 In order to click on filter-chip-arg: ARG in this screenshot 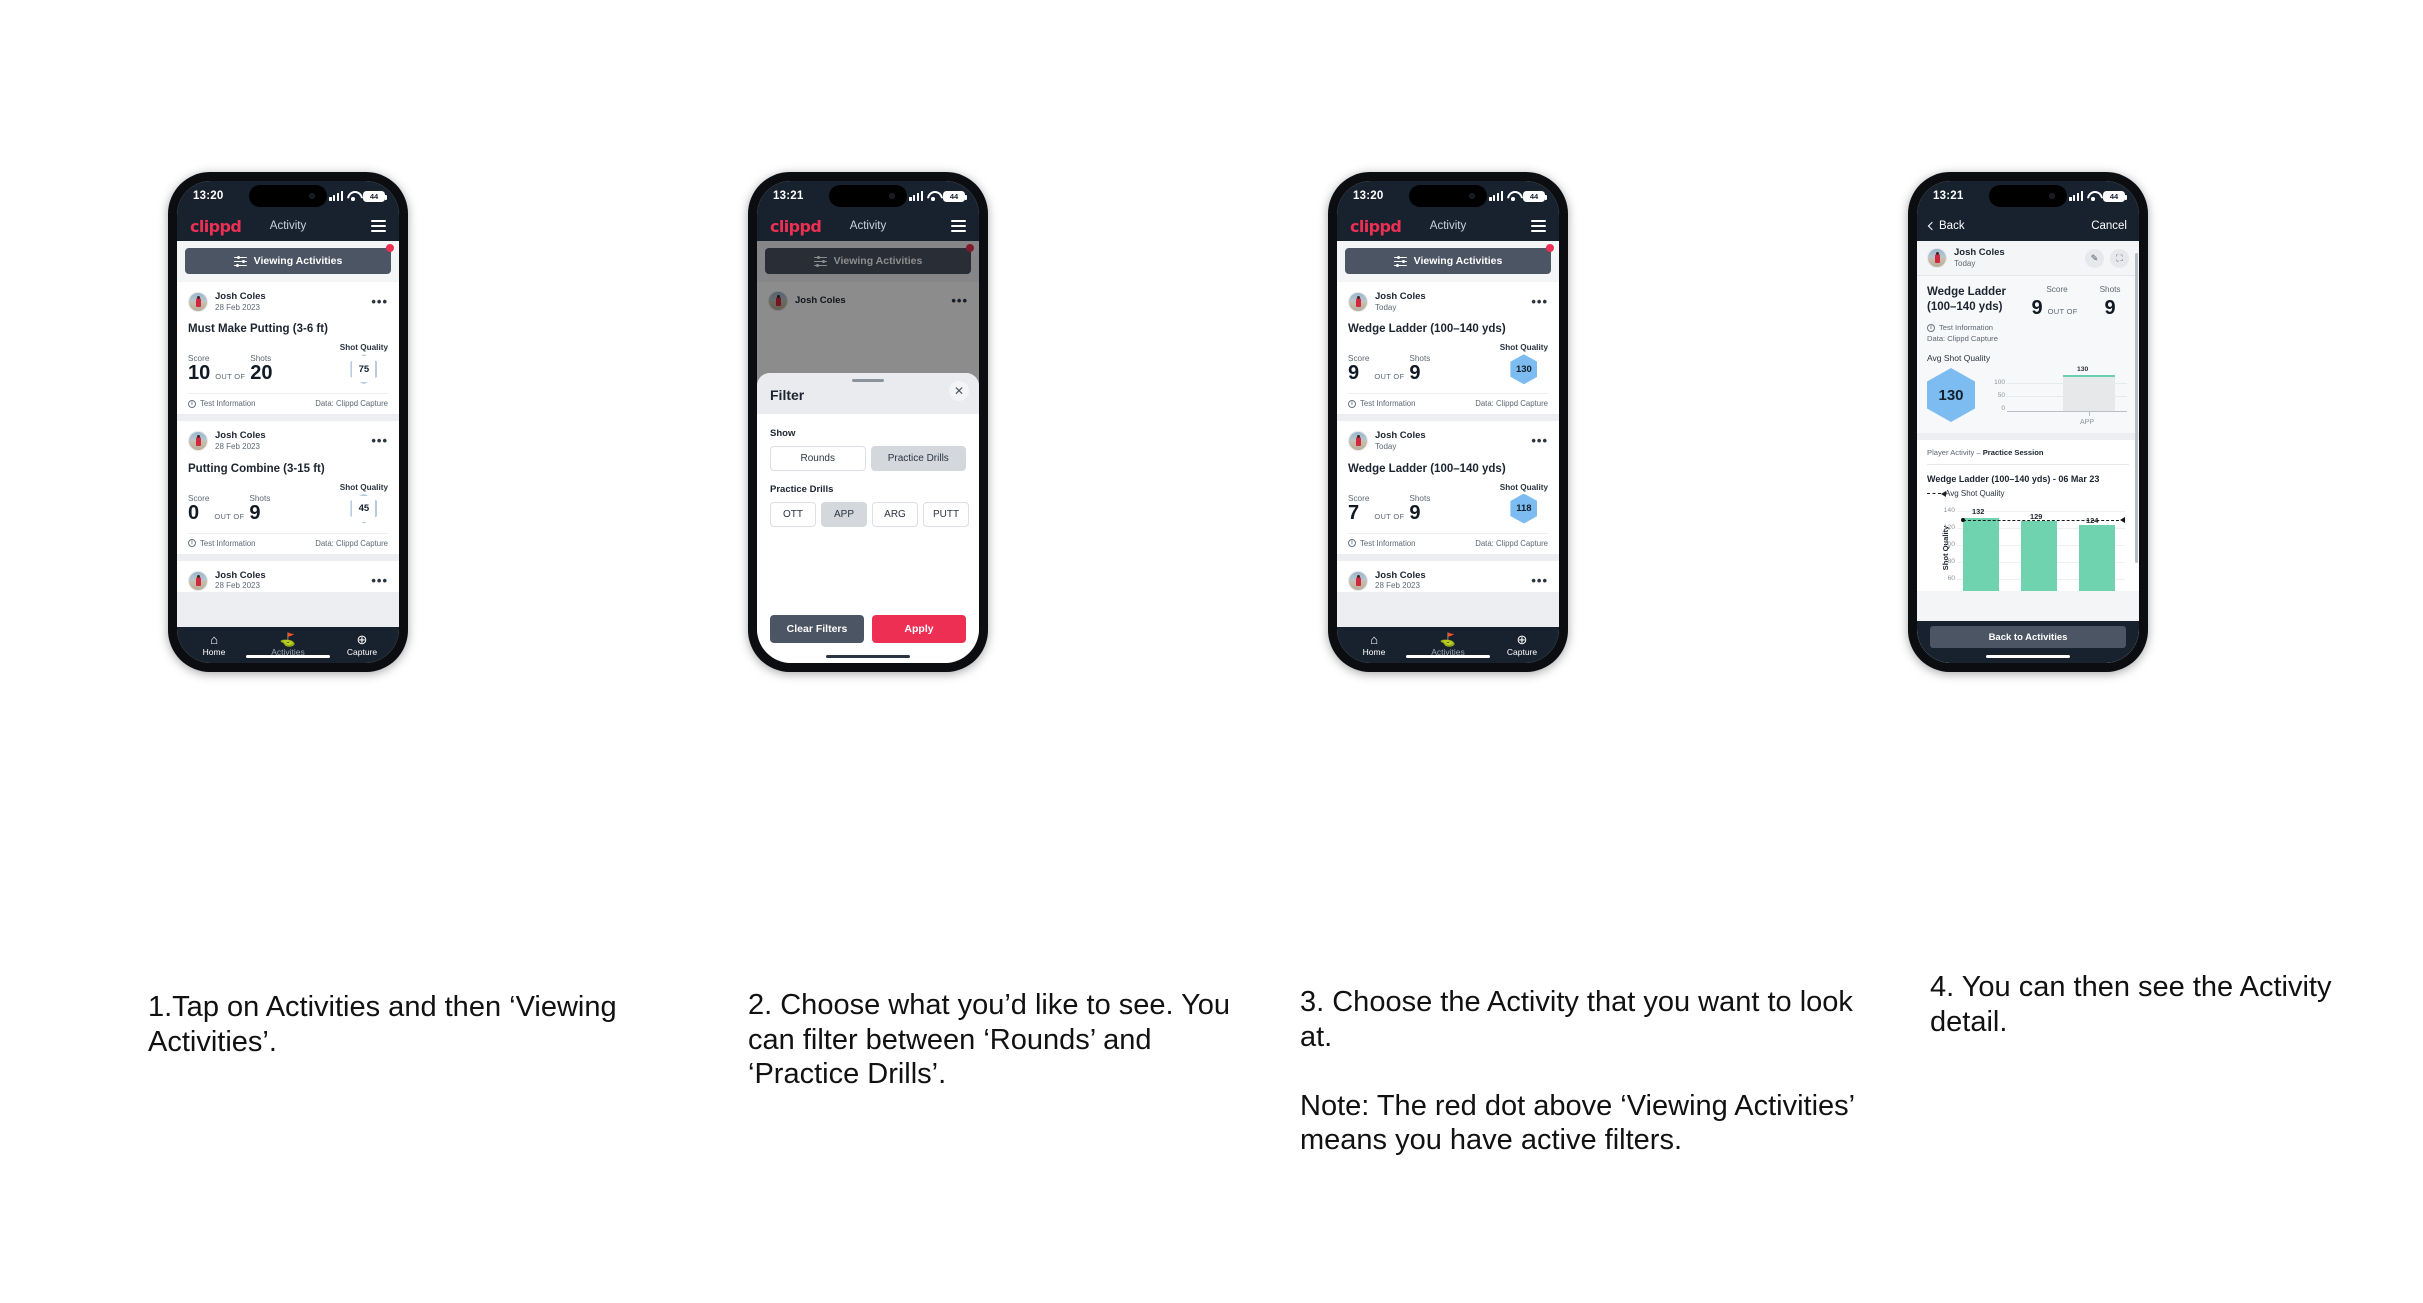, I will do `click(895, 514)`.